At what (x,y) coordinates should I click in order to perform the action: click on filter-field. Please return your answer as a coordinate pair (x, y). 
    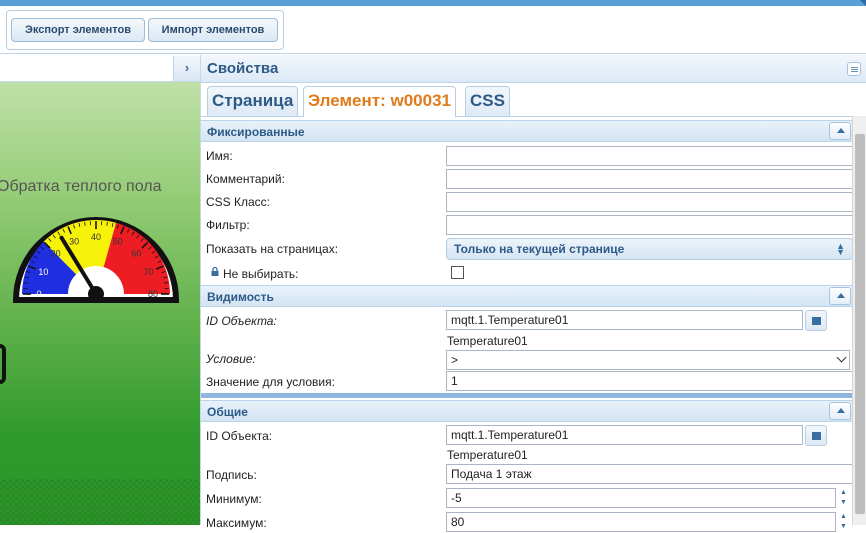
    Looking at the image, I should click on (649, 225).